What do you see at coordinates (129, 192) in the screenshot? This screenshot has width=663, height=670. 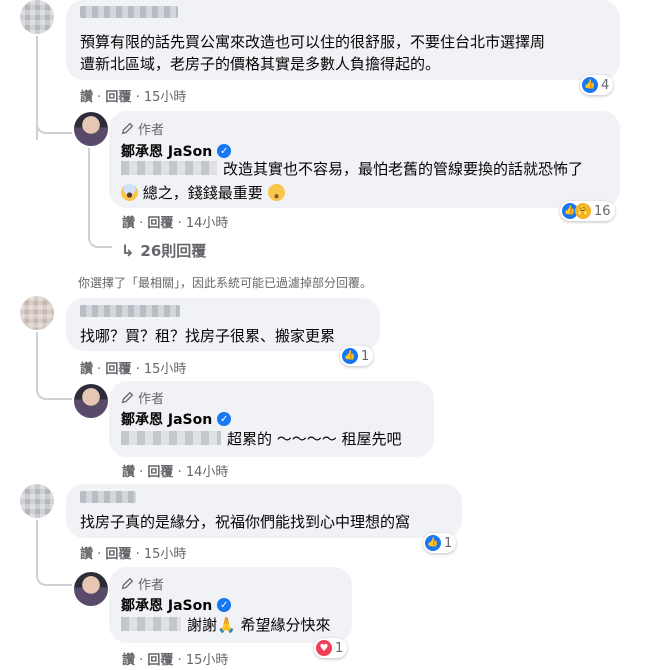 I see `scream-emoji-icon` at bounding box center [129, 192].